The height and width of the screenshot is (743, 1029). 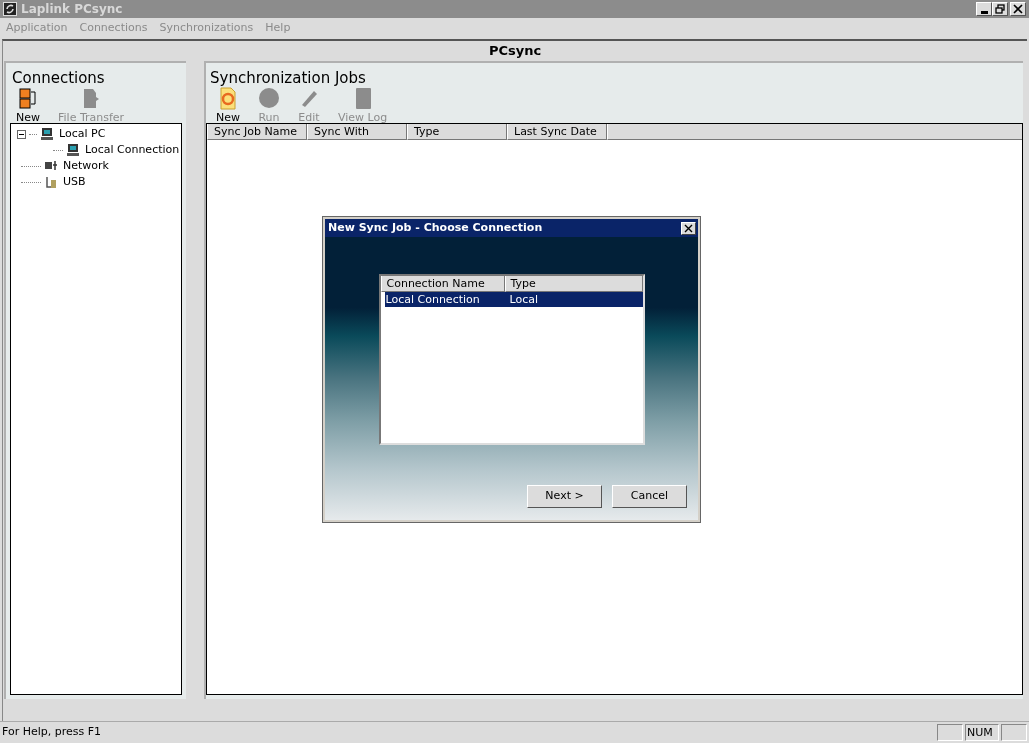 I want to click on collapse-toggle-icon, so click(x=21, y=134).